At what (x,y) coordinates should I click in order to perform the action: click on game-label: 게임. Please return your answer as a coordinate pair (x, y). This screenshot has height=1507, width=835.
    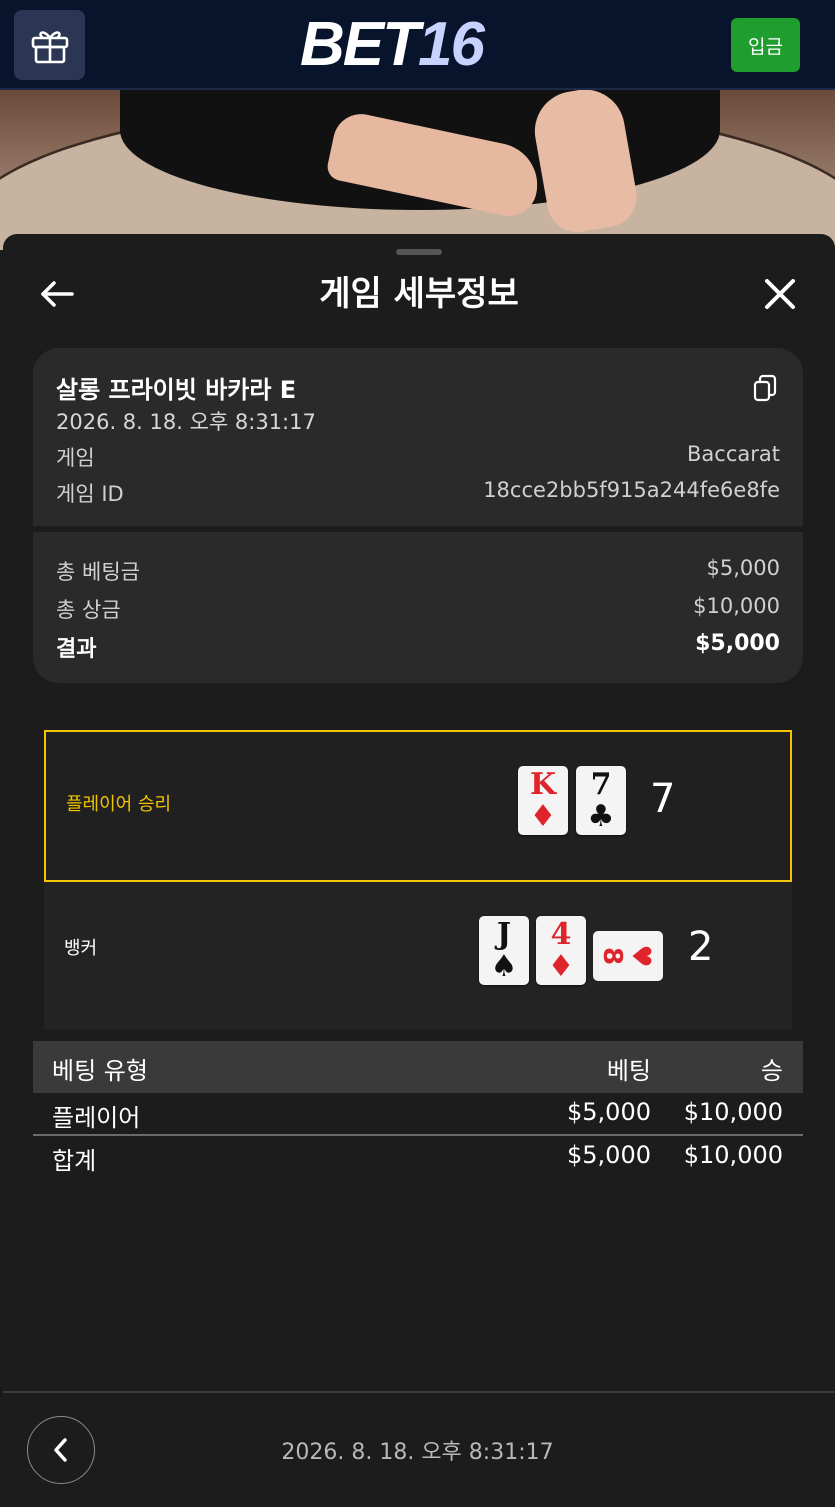
    Looking at the image, I should click on (75, 458).